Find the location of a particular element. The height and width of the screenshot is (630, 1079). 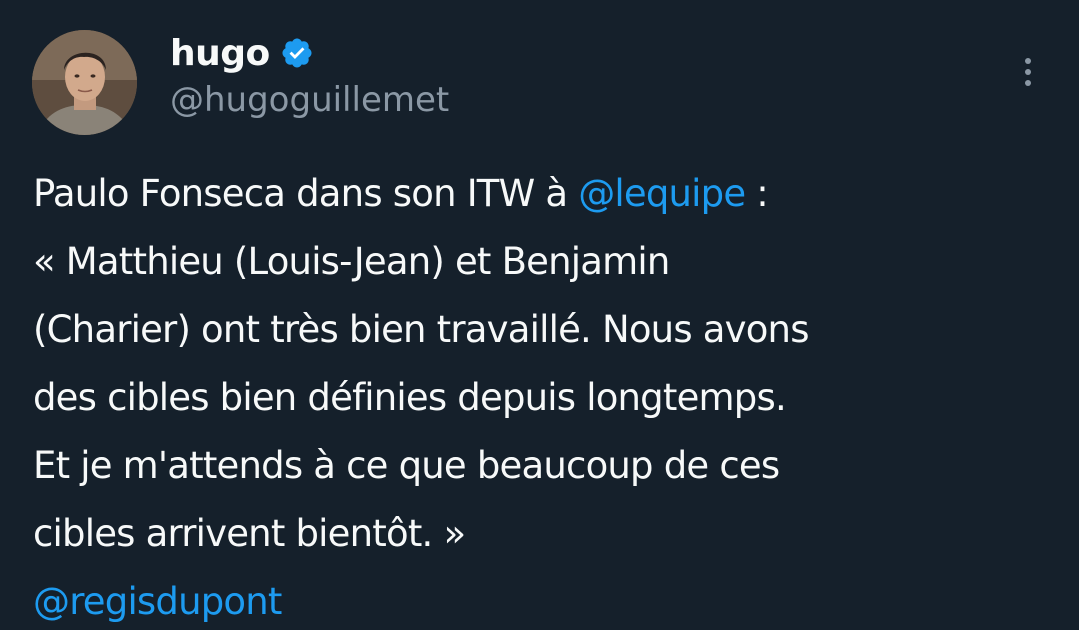

avatar-image is located at coordinates (84, 82).